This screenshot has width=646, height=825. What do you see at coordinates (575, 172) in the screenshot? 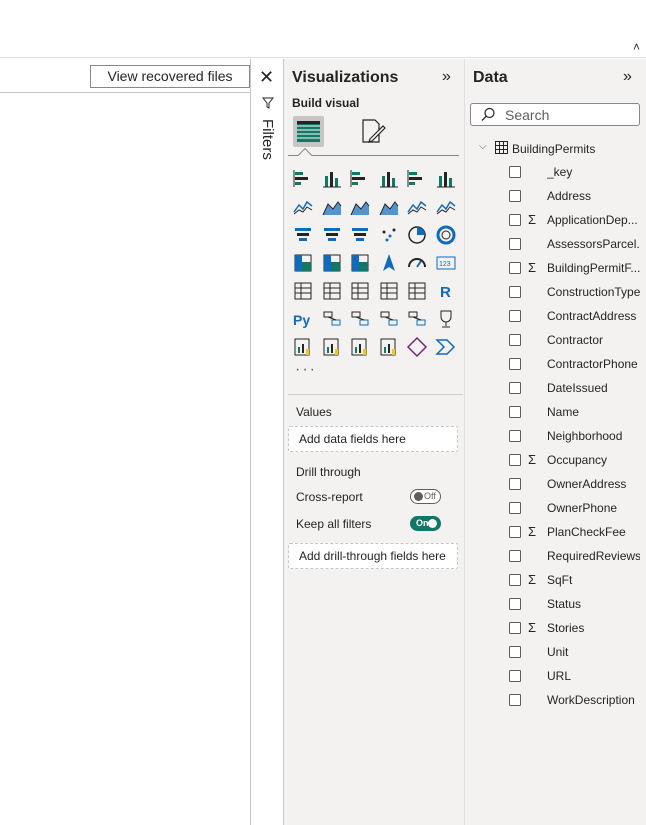
I see `field-item: _key` at bounding box center [575, 172].